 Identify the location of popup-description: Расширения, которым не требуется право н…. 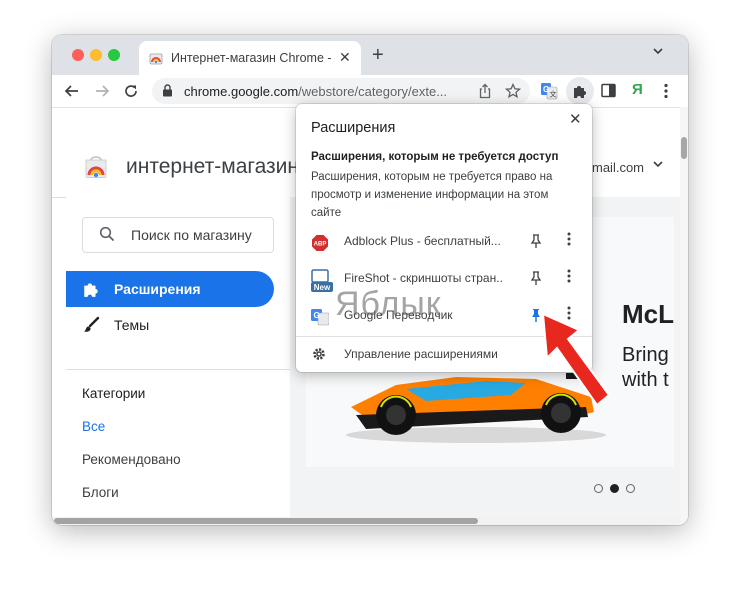
(432, 195).